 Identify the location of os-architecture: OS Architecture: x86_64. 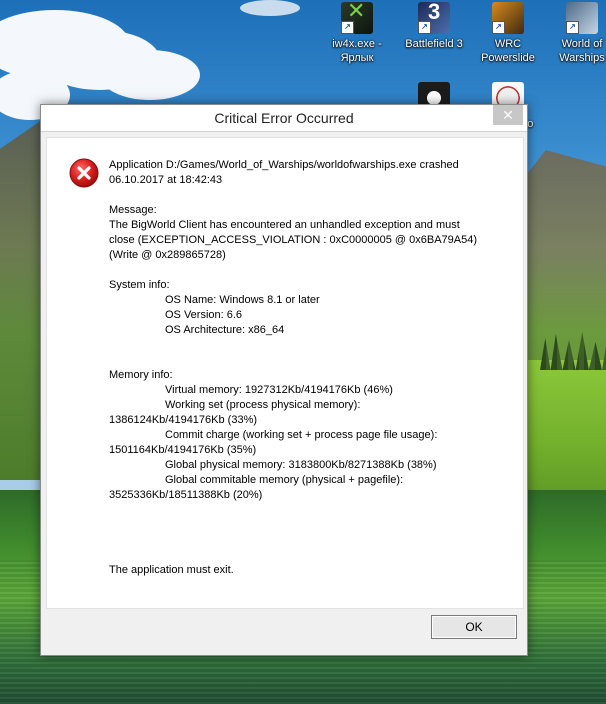
(225, 330).